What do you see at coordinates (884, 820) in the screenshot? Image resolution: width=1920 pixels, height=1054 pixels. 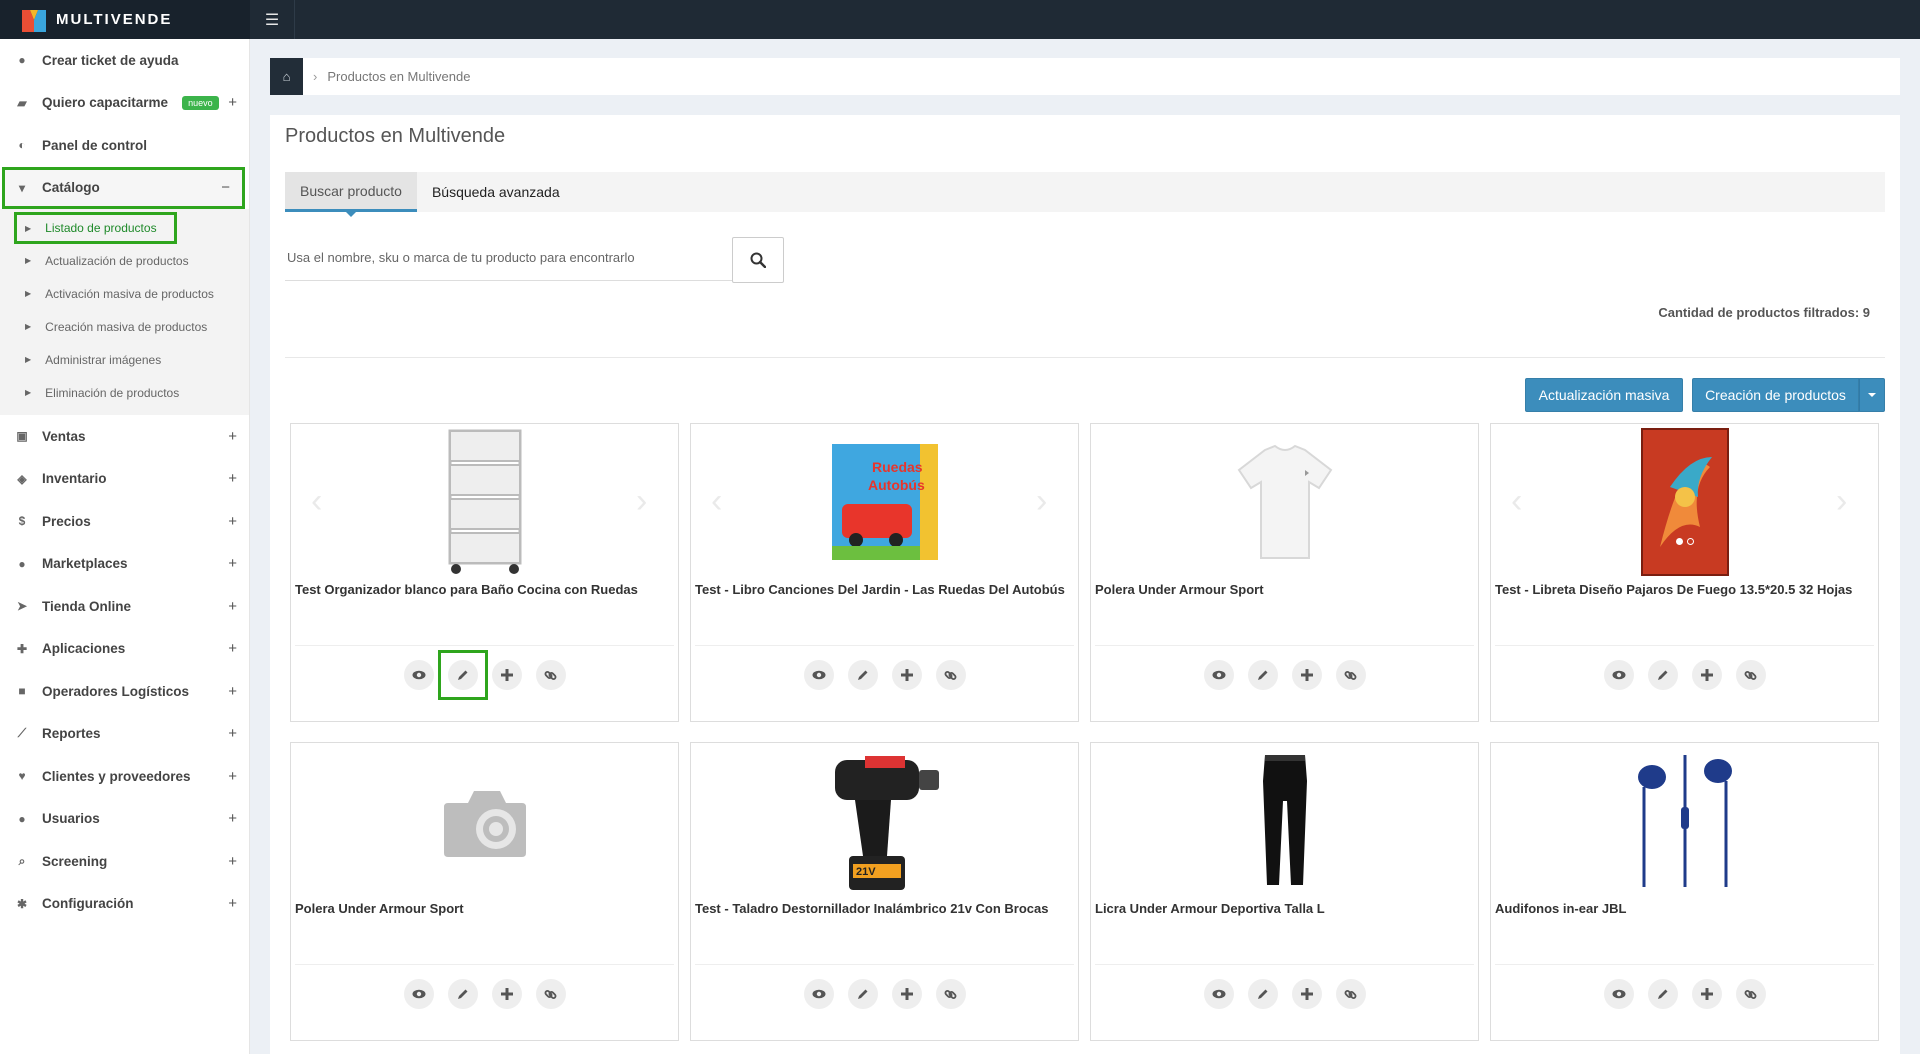 I see `product-image: 21V` at bounding box center [884, 820].